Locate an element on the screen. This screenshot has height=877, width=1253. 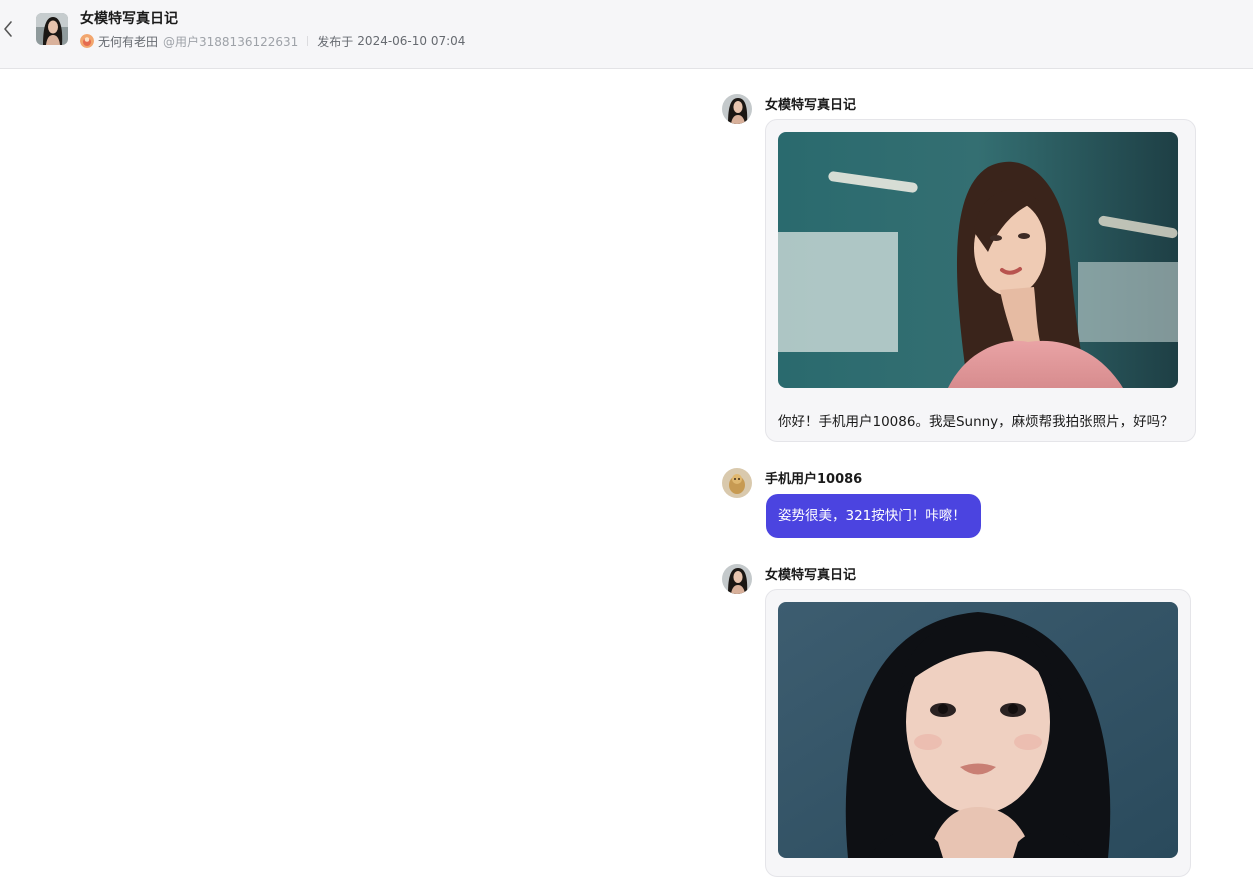
message-text: 你好！手机用户10086。我是Sunny，麻烦帮我拍张照片，好吗？ is located at coordinates (976, 422).